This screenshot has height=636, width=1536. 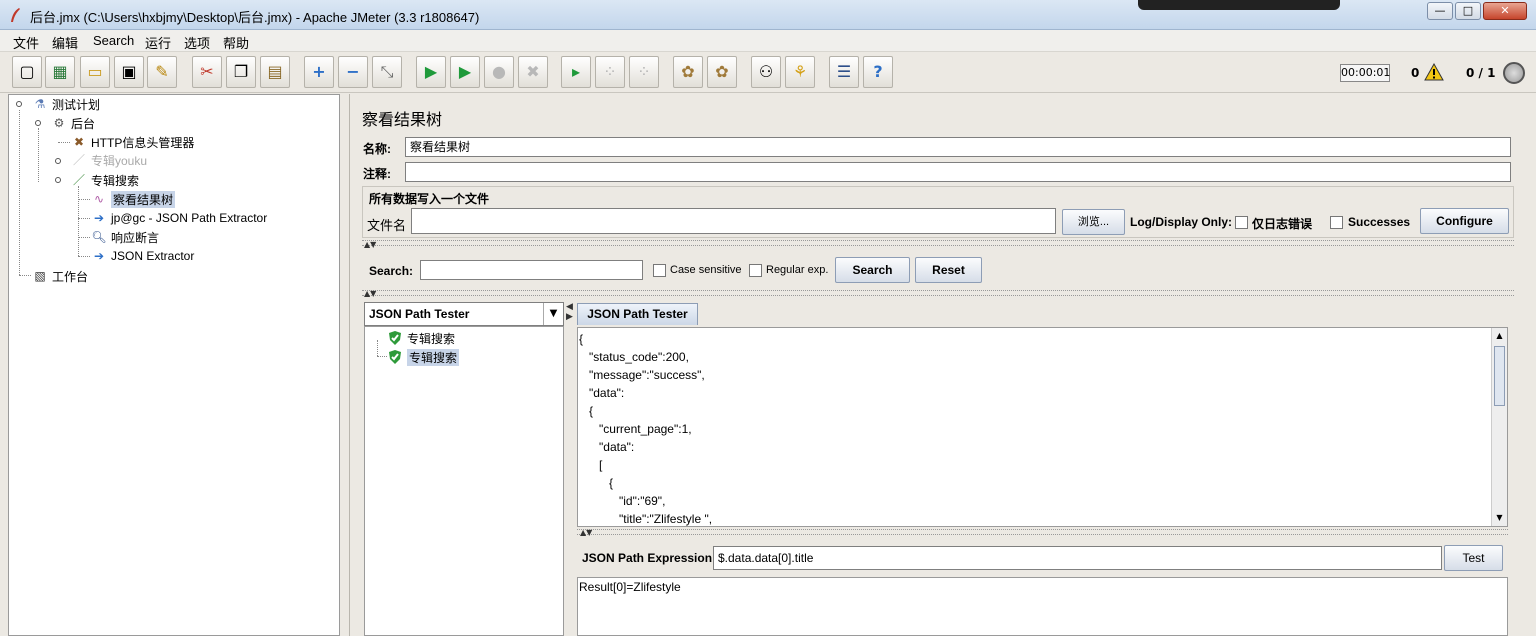 I want to click on regular-exp-checkbox, so click(x=755, y=270).